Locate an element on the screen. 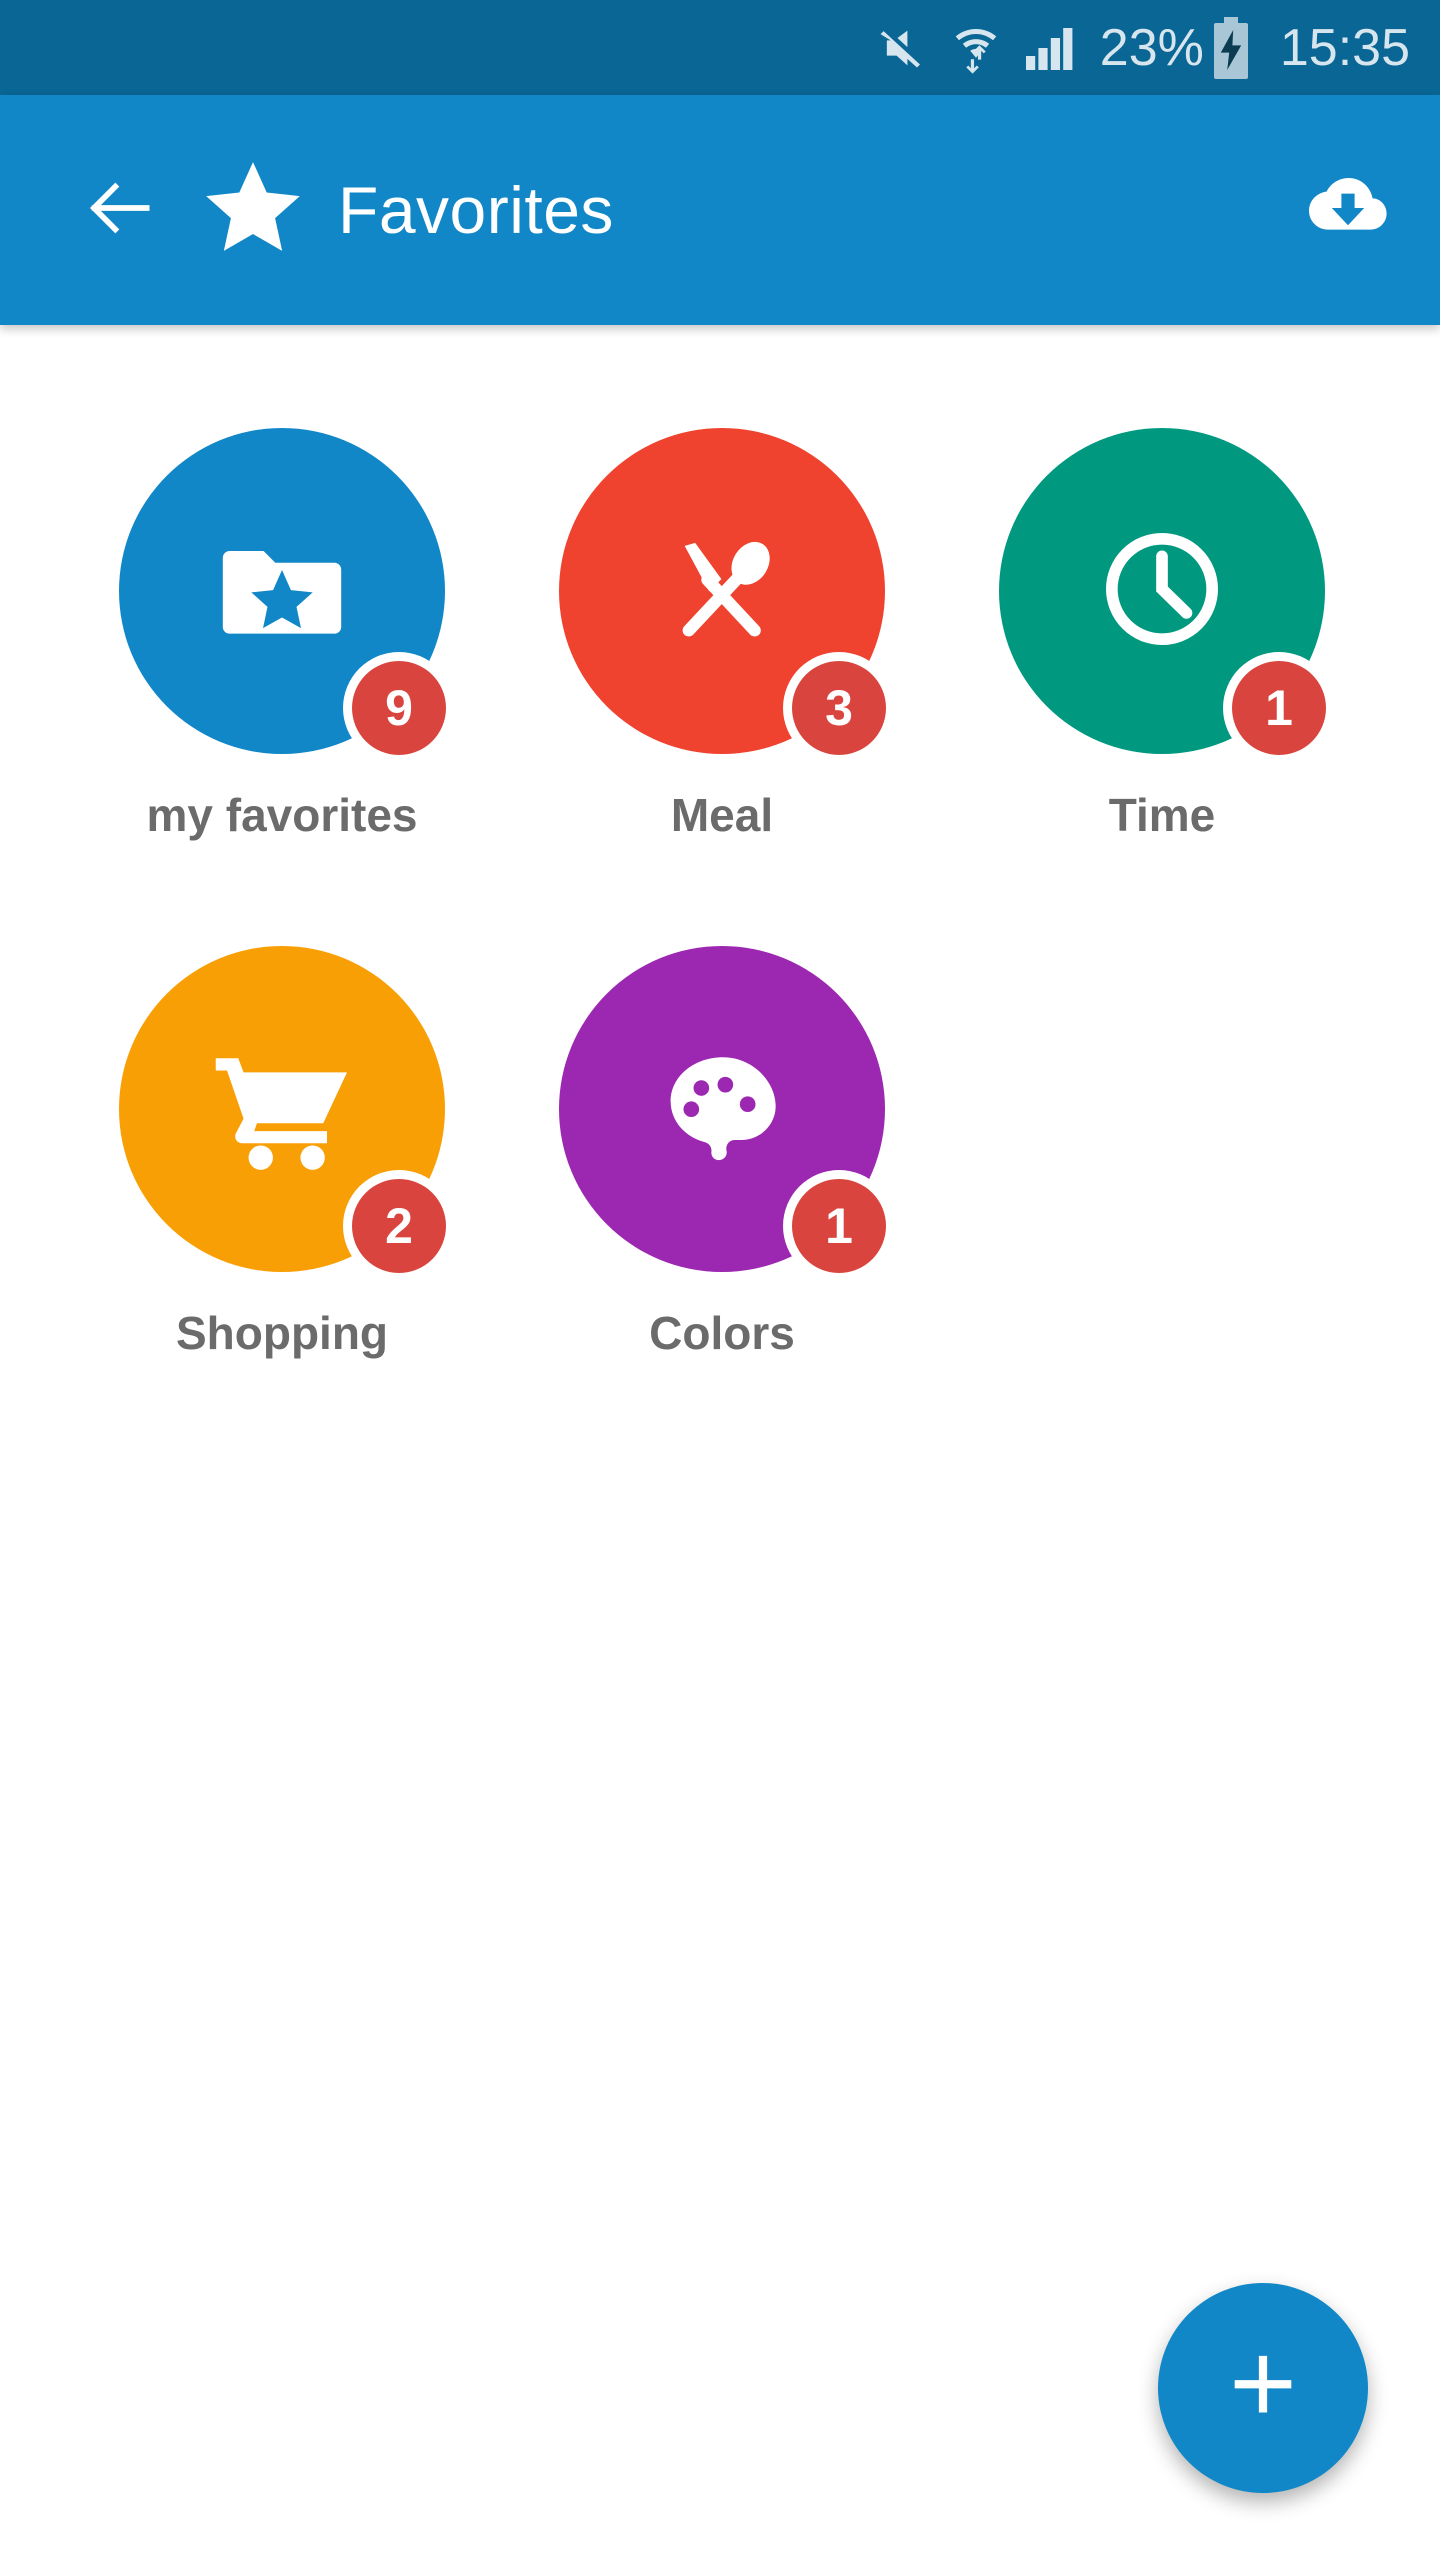  palette-icon is located at coordinates (722, 1109).